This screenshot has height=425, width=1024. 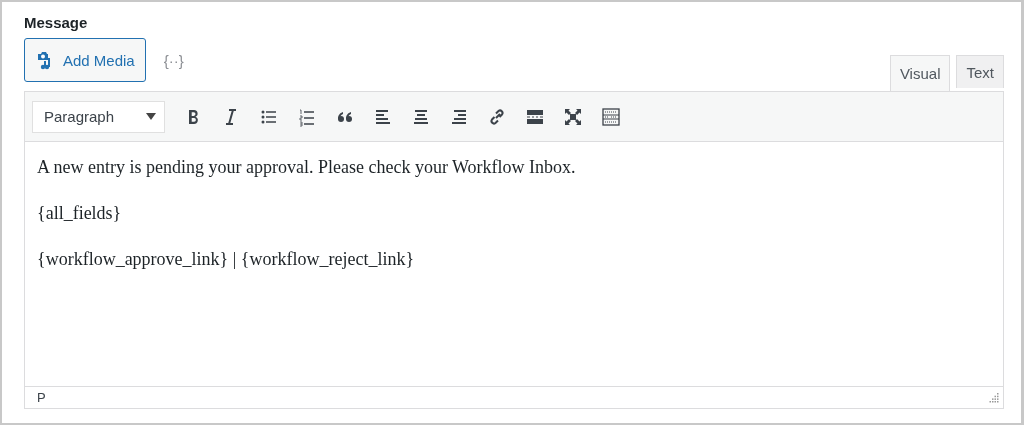 What do you see at coordinates (80, 213) in the screenshot?
I see `content-paragraph: {all_fields}` at bounding box center [80, 213].